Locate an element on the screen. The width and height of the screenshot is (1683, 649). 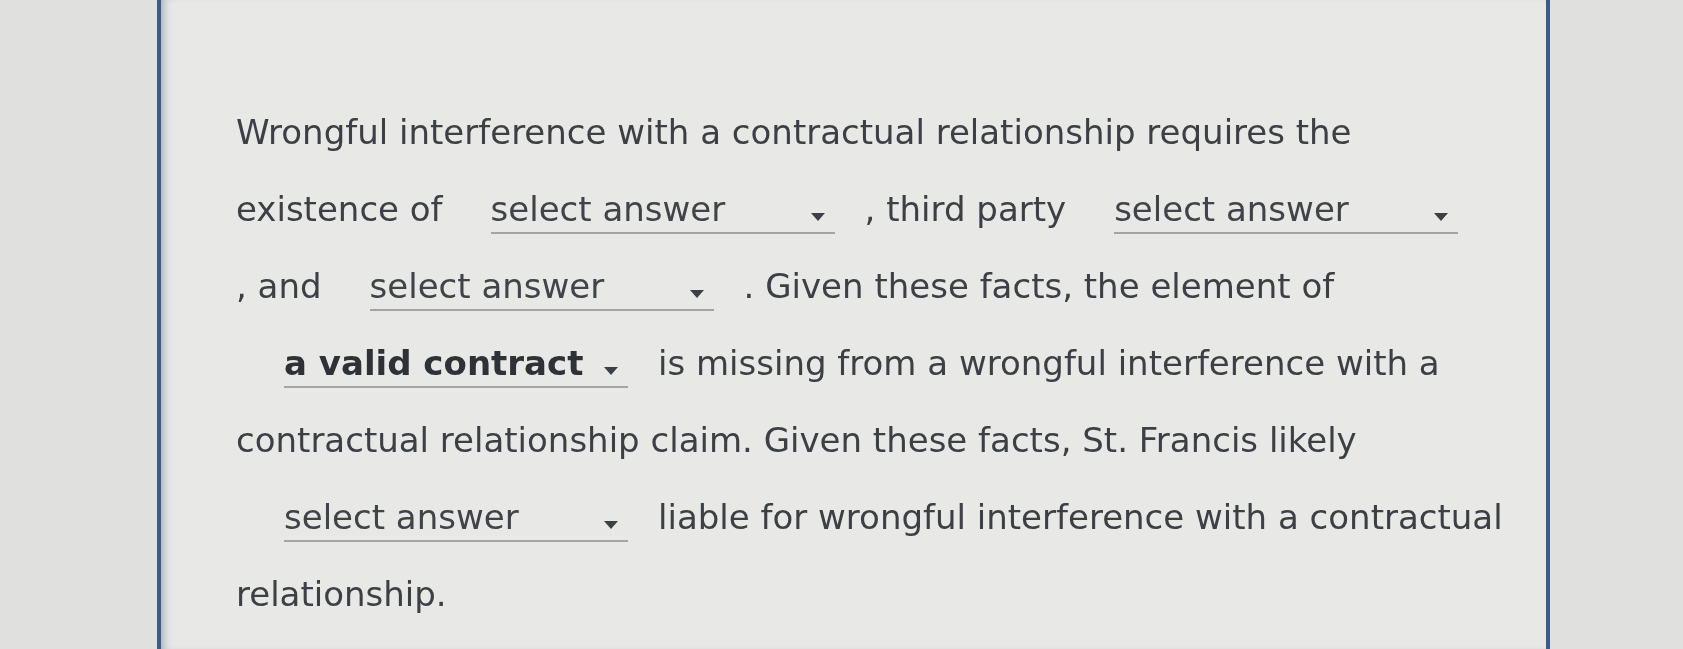
question-text: , third party is located at coordinates (965, 209).